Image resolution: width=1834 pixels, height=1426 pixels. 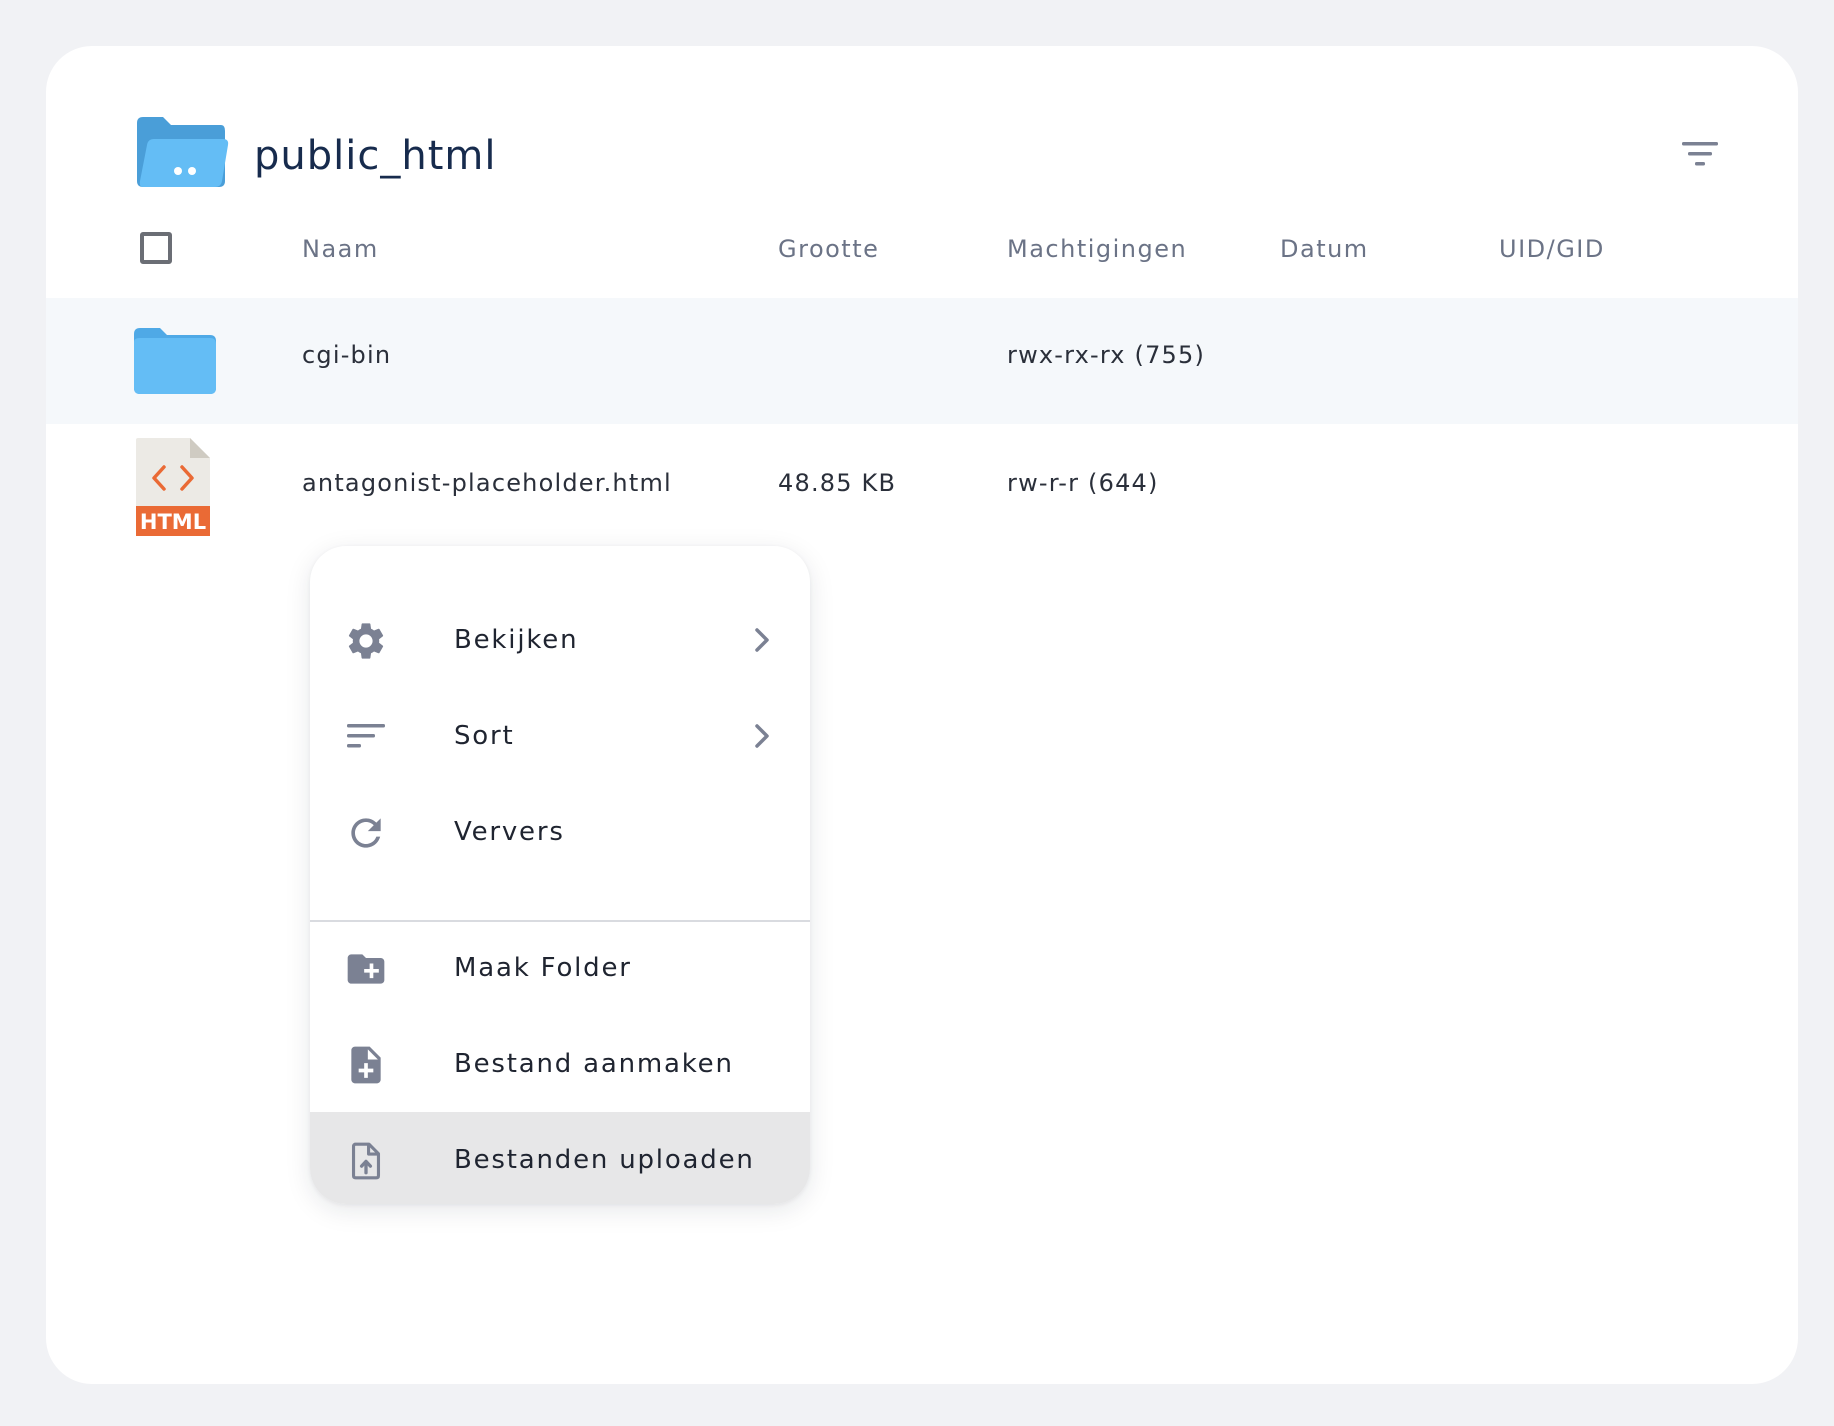 I want to click on file-name: cgi-bin, so click(x=347, y=355).